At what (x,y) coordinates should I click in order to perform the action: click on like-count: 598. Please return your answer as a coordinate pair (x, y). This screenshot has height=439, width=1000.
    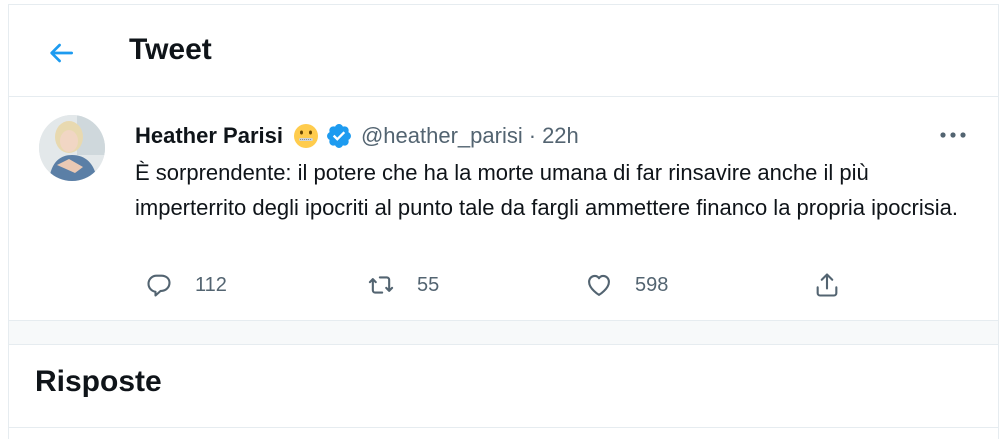
    Looking at the image, I should click on (652, 284).